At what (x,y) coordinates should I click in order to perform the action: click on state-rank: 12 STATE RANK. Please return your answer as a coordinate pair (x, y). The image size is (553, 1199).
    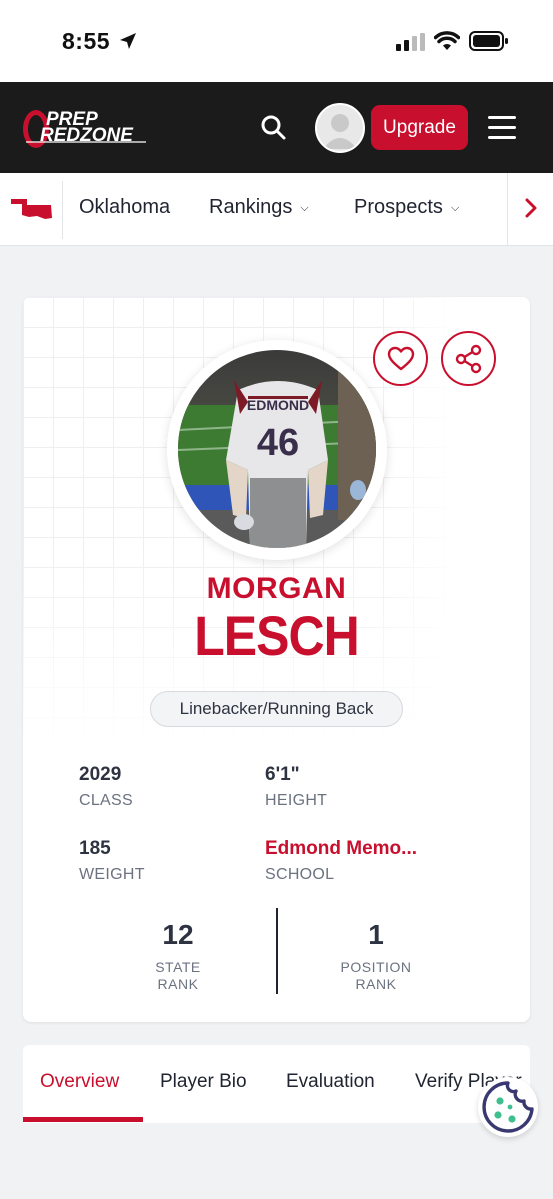
    Looking at the image, I should click on (178, 956).